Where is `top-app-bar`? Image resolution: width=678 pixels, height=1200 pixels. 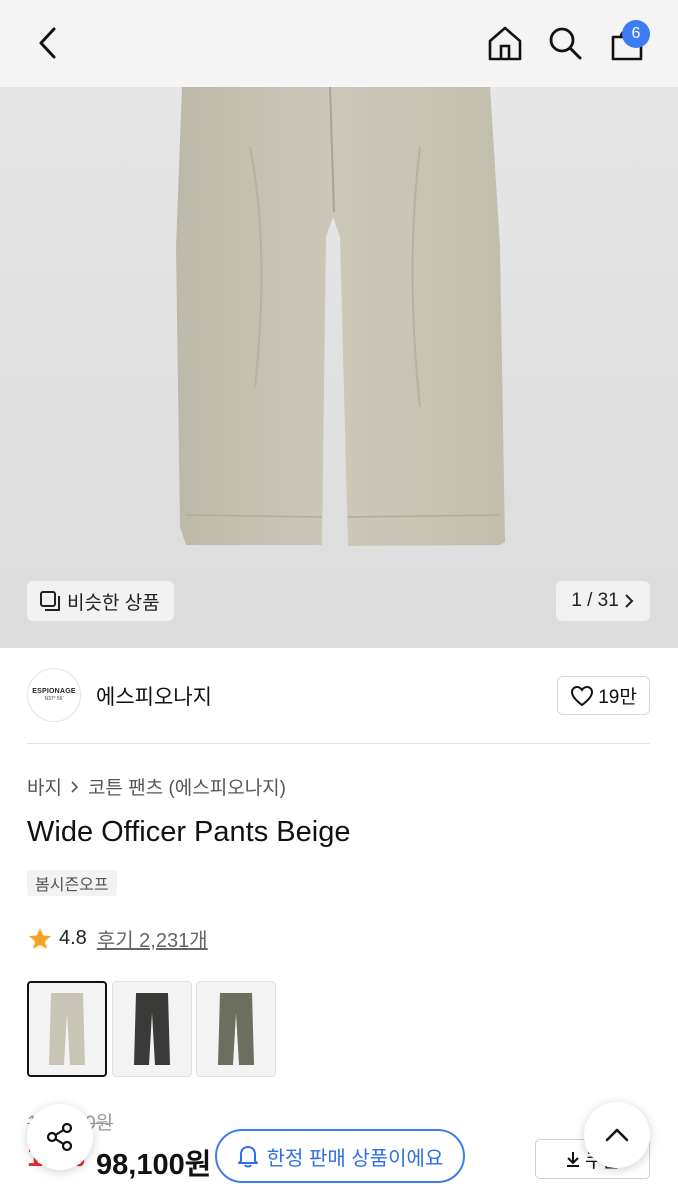
top-app-bar is located at coordinates (339, 43).